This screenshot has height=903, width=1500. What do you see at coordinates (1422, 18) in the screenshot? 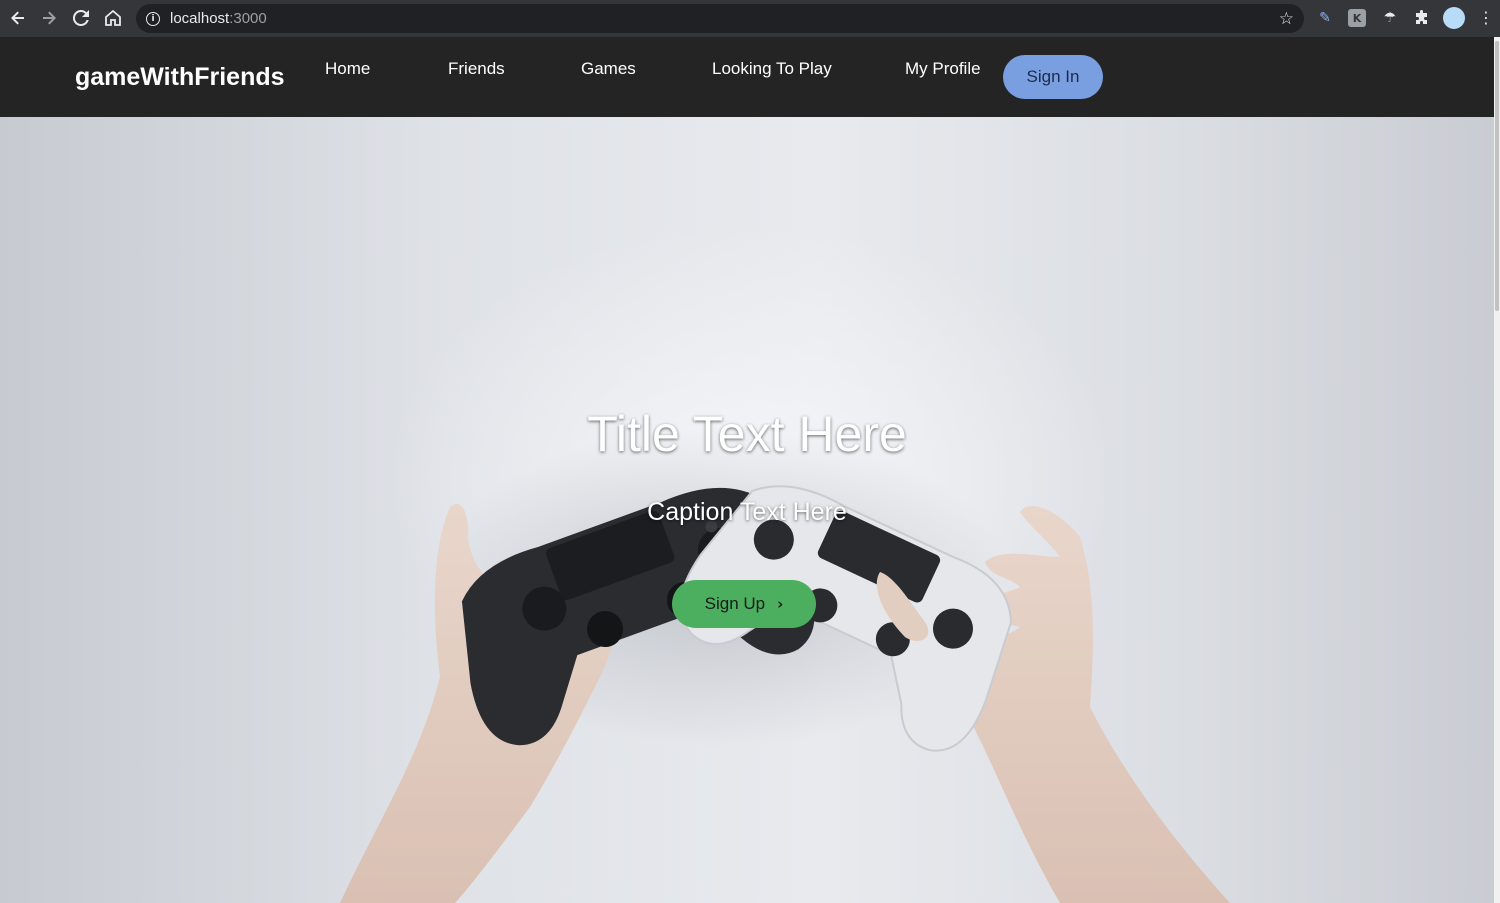
I see `puzzle-extensions-icon` at bounding box center [1422, 18].